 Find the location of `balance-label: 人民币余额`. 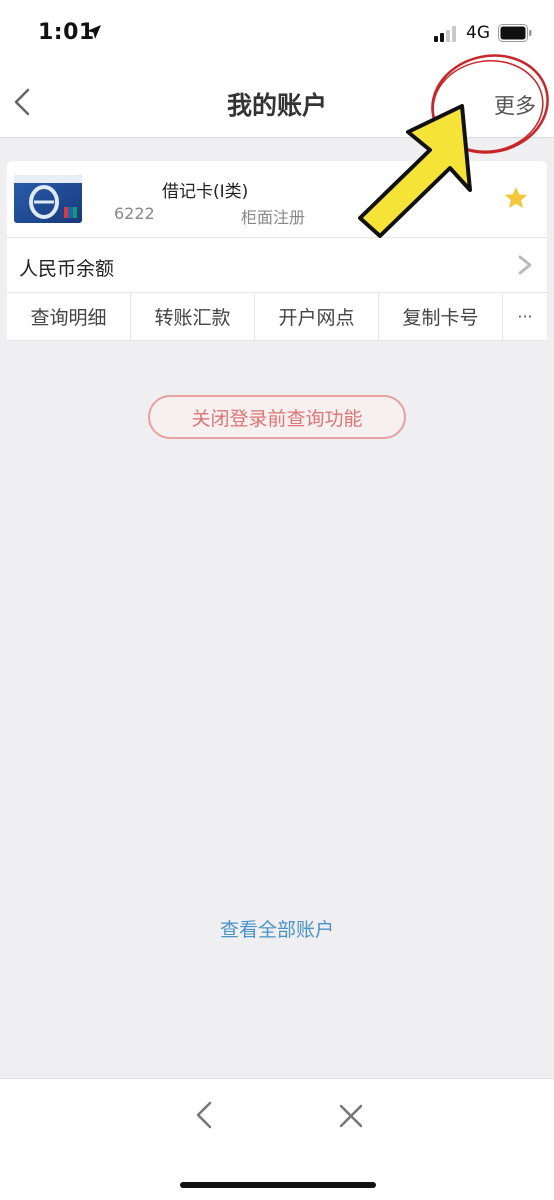

balance-label: 人民币余额 is located at coordinates (67, 269).